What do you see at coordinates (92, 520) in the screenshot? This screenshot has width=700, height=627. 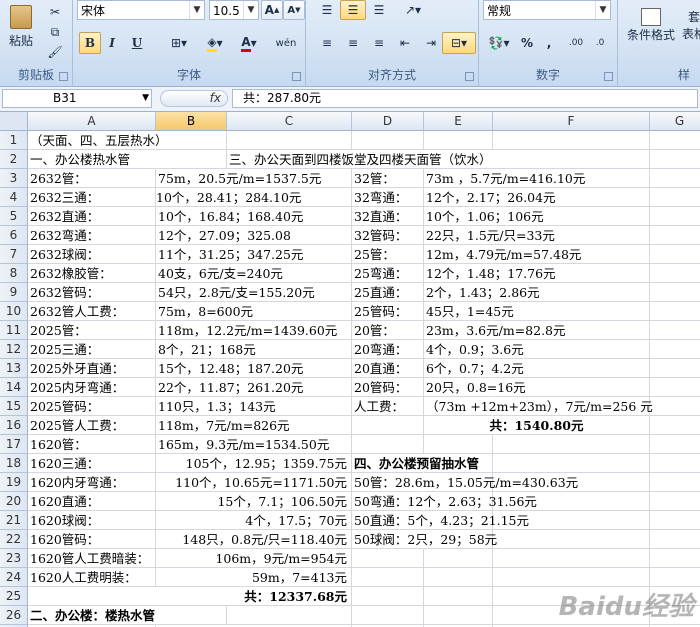 I see `cell-a21: 1620球阀：` at bounding box center [92, 520].